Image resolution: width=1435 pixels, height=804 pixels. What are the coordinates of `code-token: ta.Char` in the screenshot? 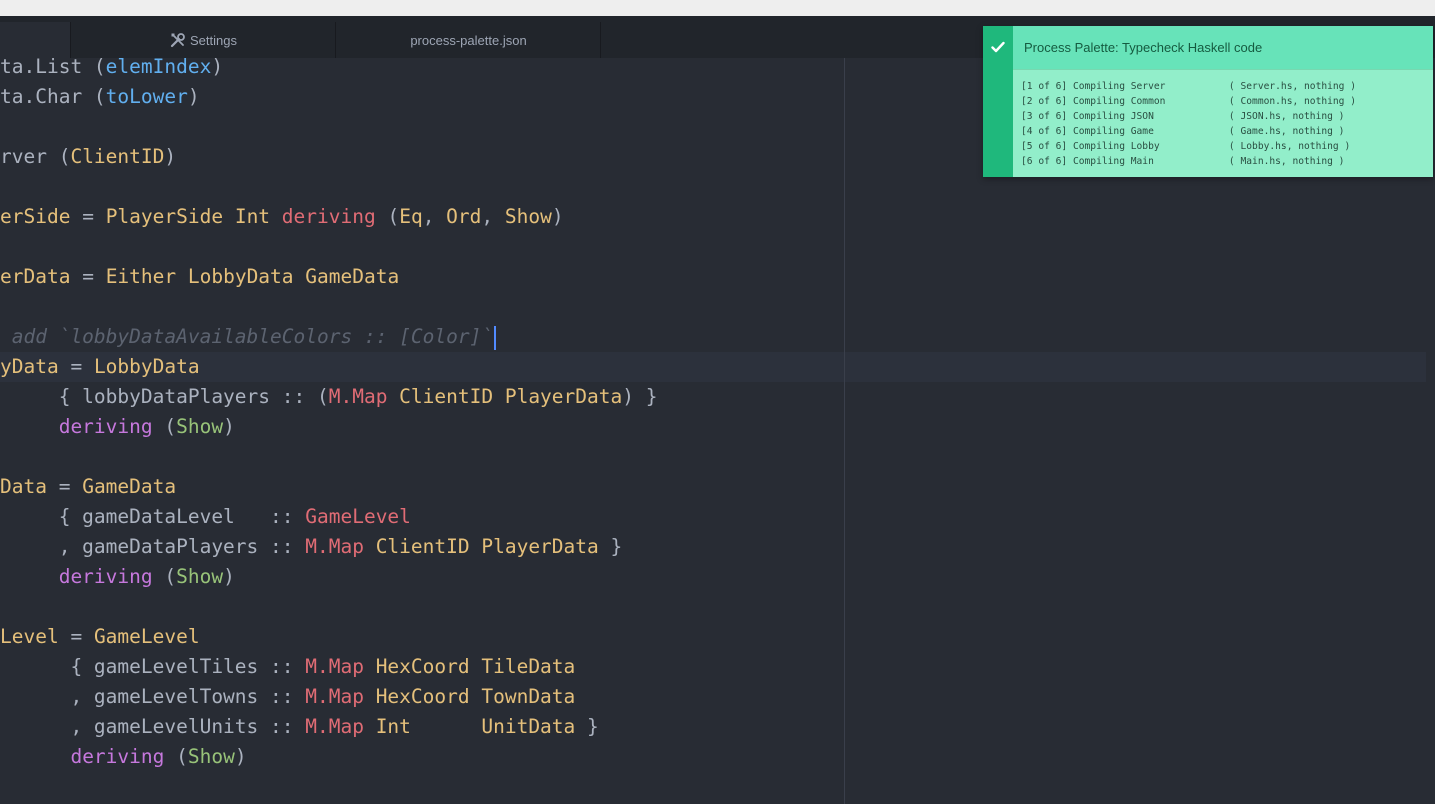 It's located at (47, 96).